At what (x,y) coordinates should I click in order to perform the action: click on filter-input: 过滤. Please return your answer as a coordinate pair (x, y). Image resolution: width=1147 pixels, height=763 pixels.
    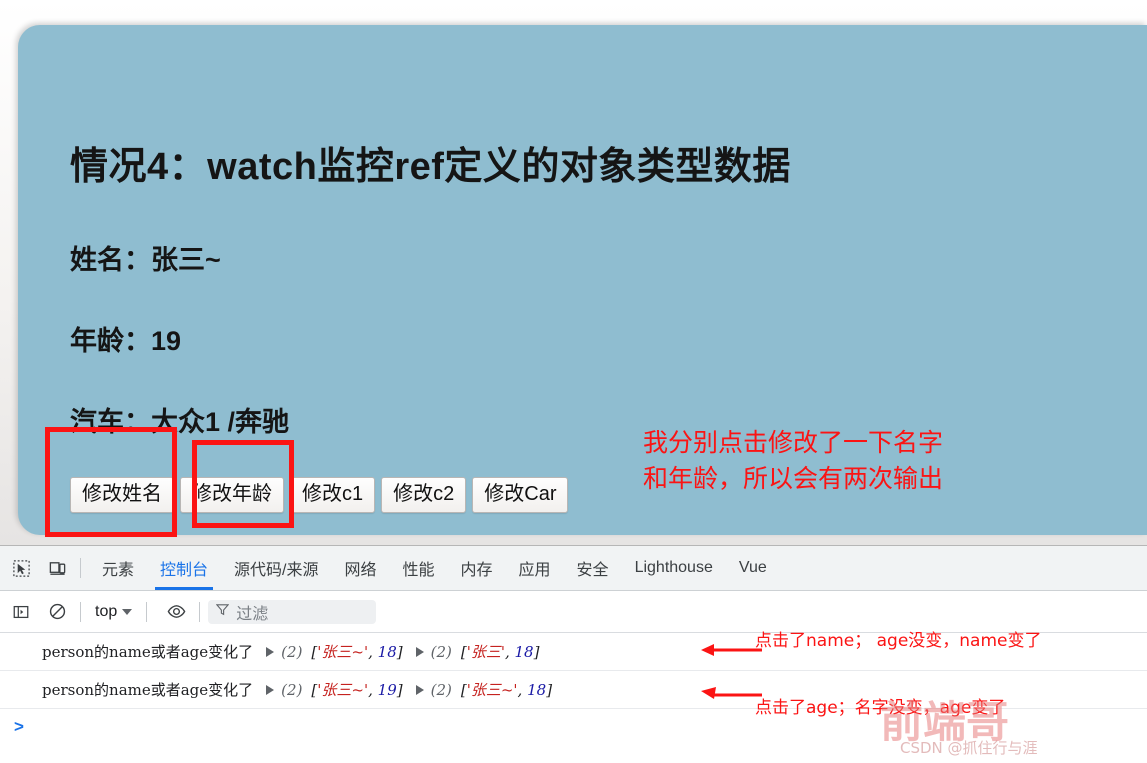
    Looking at the image, I should click on (292, 611).